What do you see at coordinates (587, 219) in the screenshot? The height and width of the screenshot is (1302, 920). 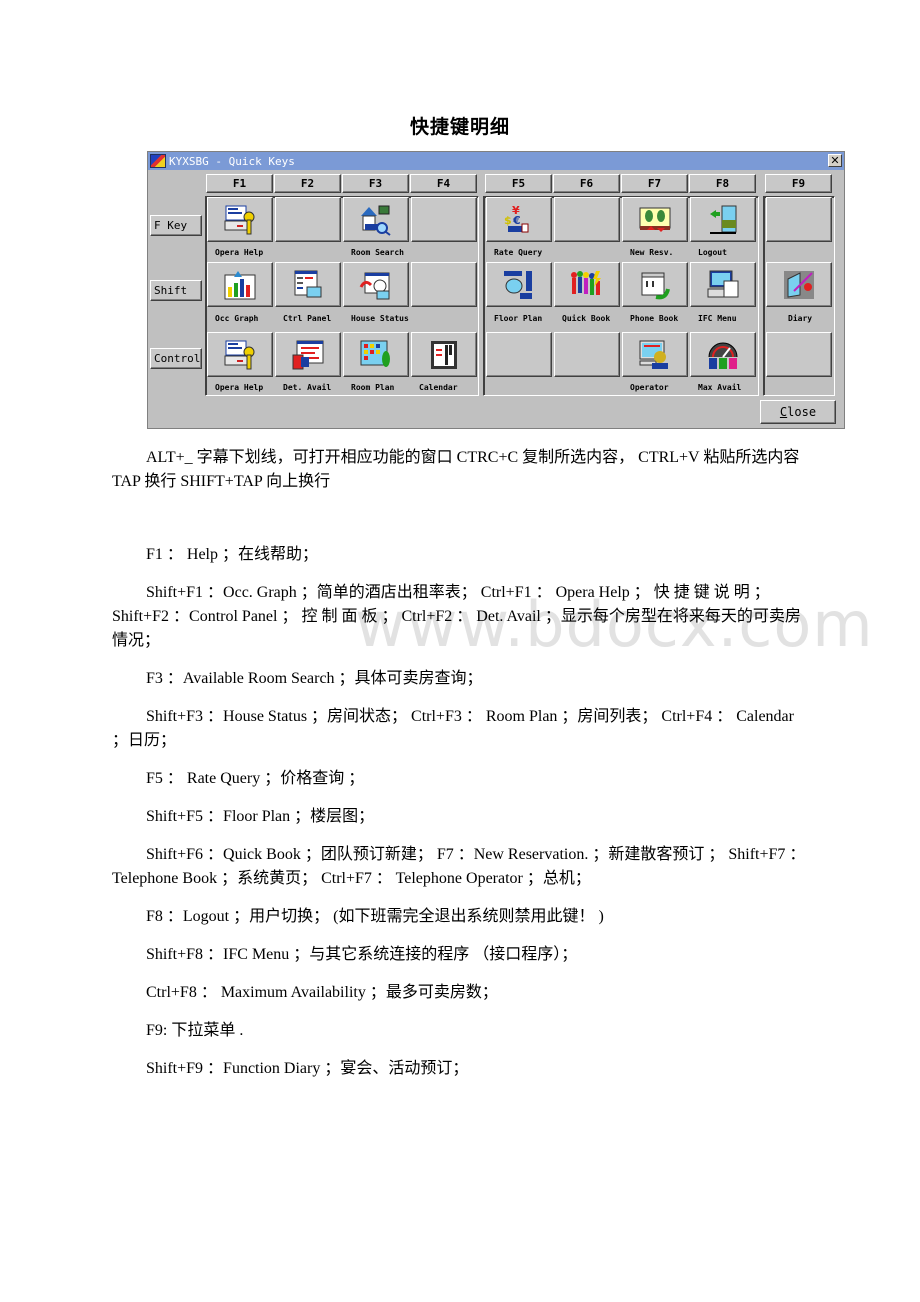 I see `quick-key-f-key-f6` at bounding box center [587, 219].